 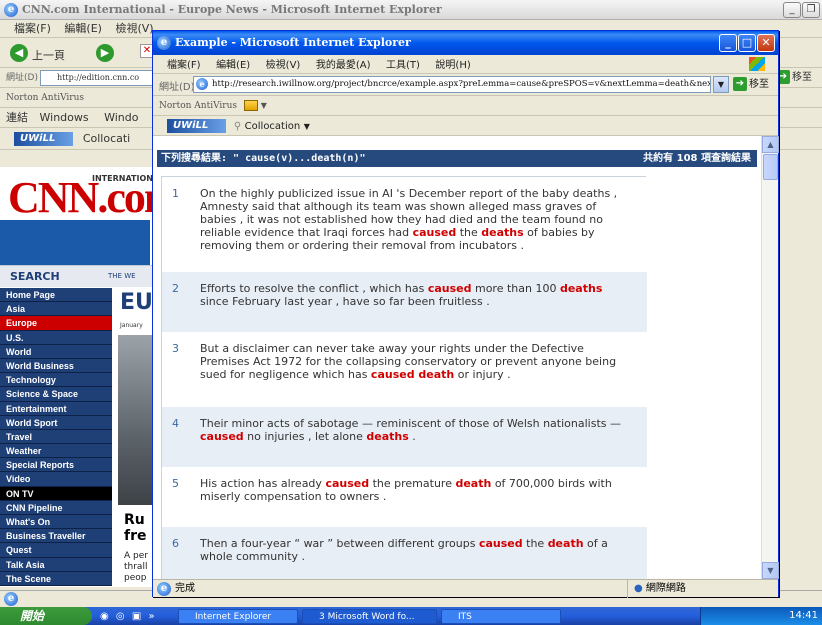 I want to click on nav-item-science-space: Science & Space, so click(x=56, y=394).